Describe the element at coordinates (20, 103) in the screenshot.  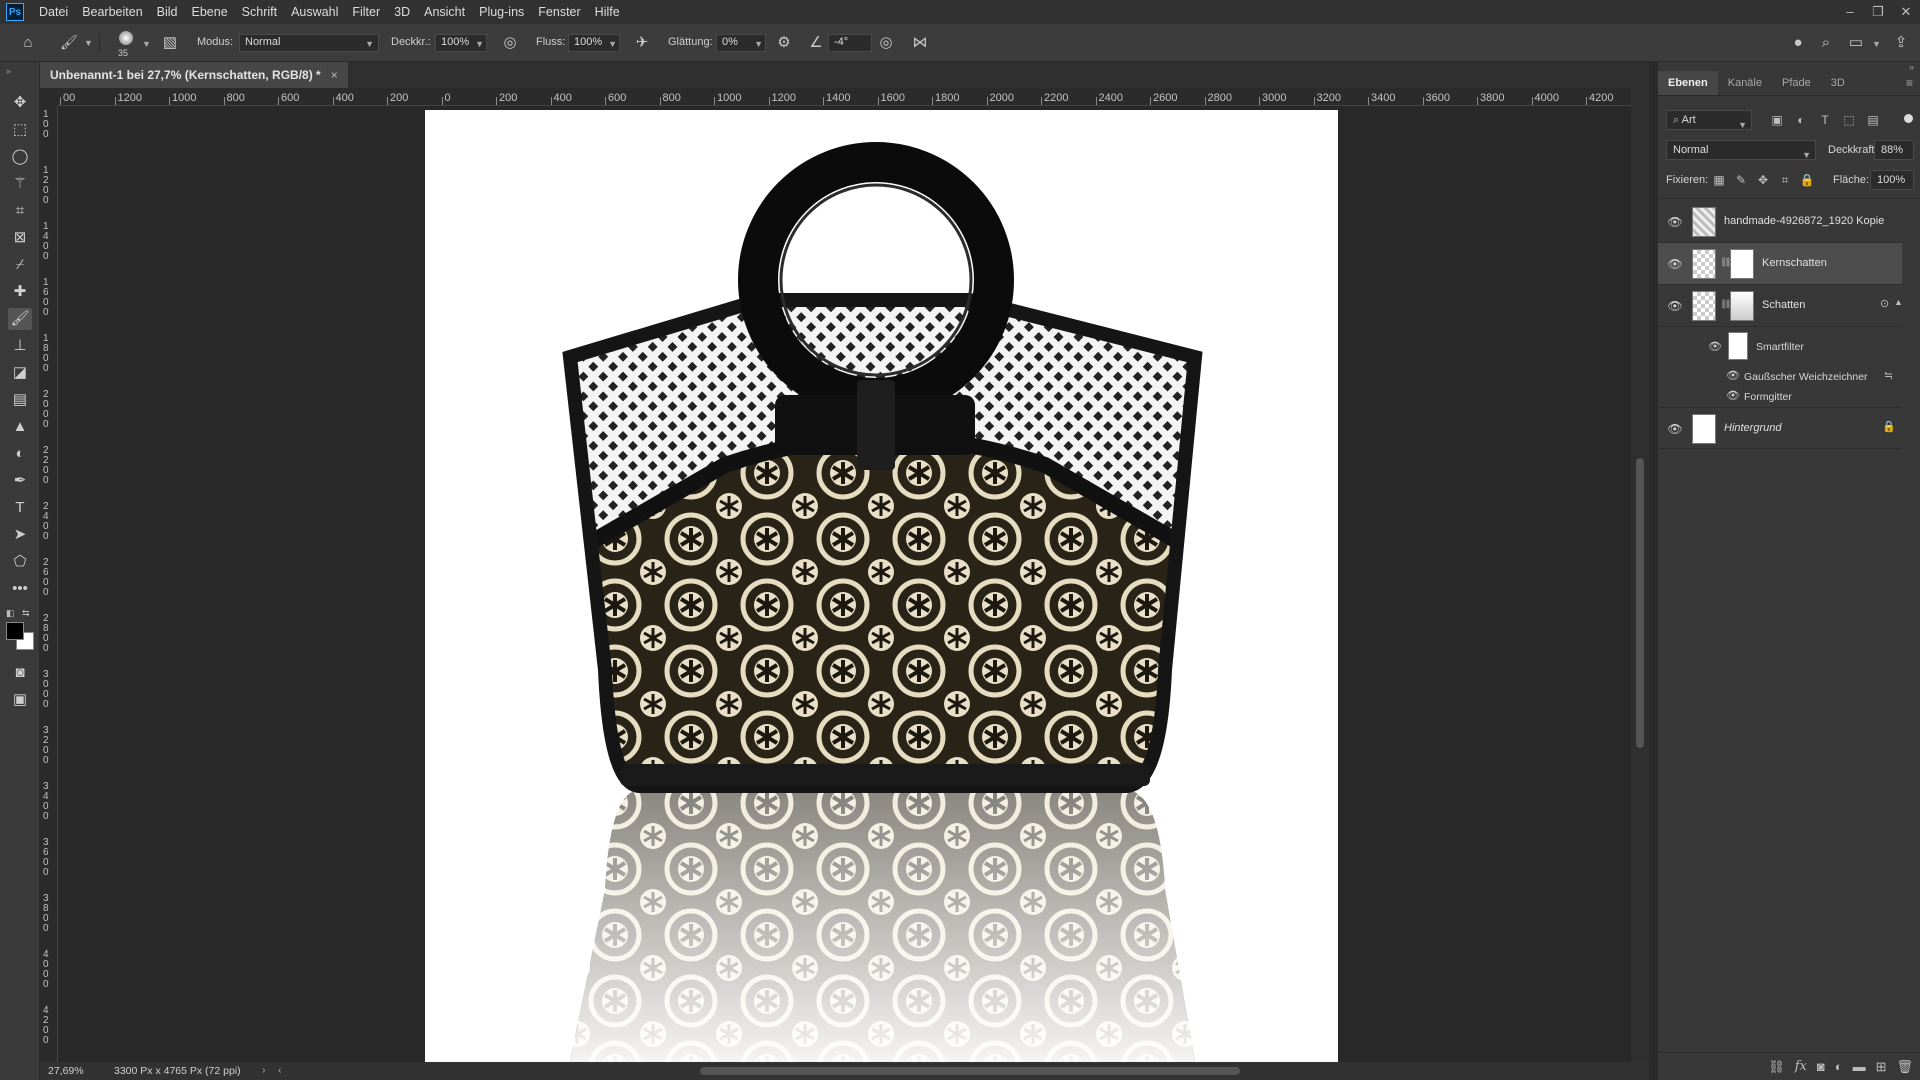
I see `move-tool-icon: ✥` at that location.